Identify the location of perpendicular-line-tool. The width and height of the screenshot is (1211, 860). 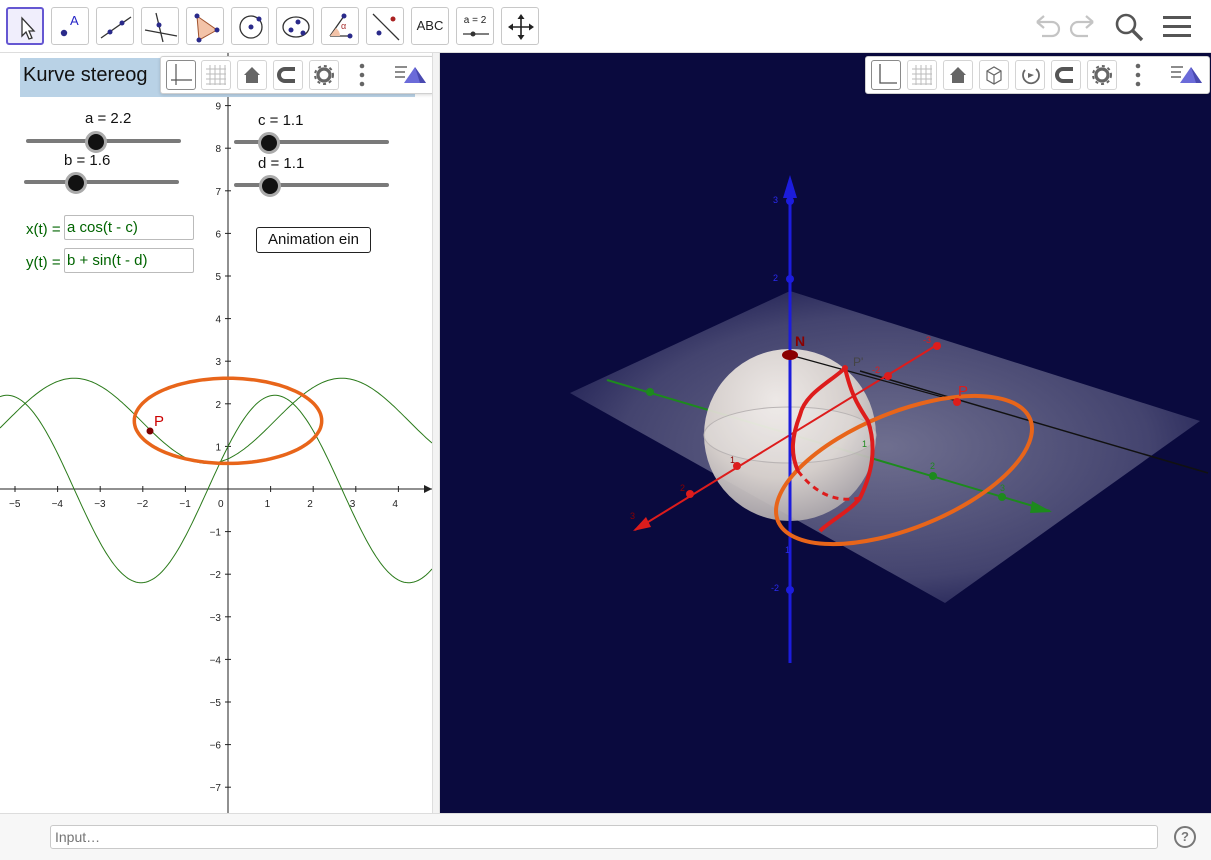
(160, 26).